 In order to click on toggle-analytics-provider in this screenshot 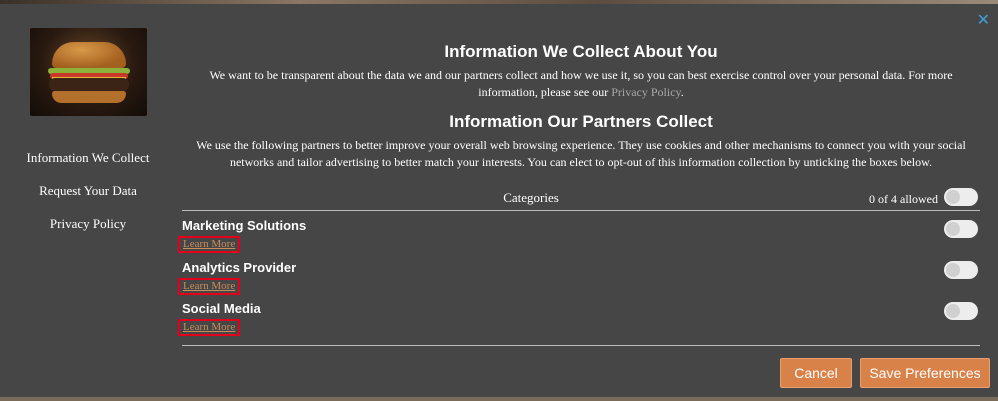, I will do `click(961, 270)`.